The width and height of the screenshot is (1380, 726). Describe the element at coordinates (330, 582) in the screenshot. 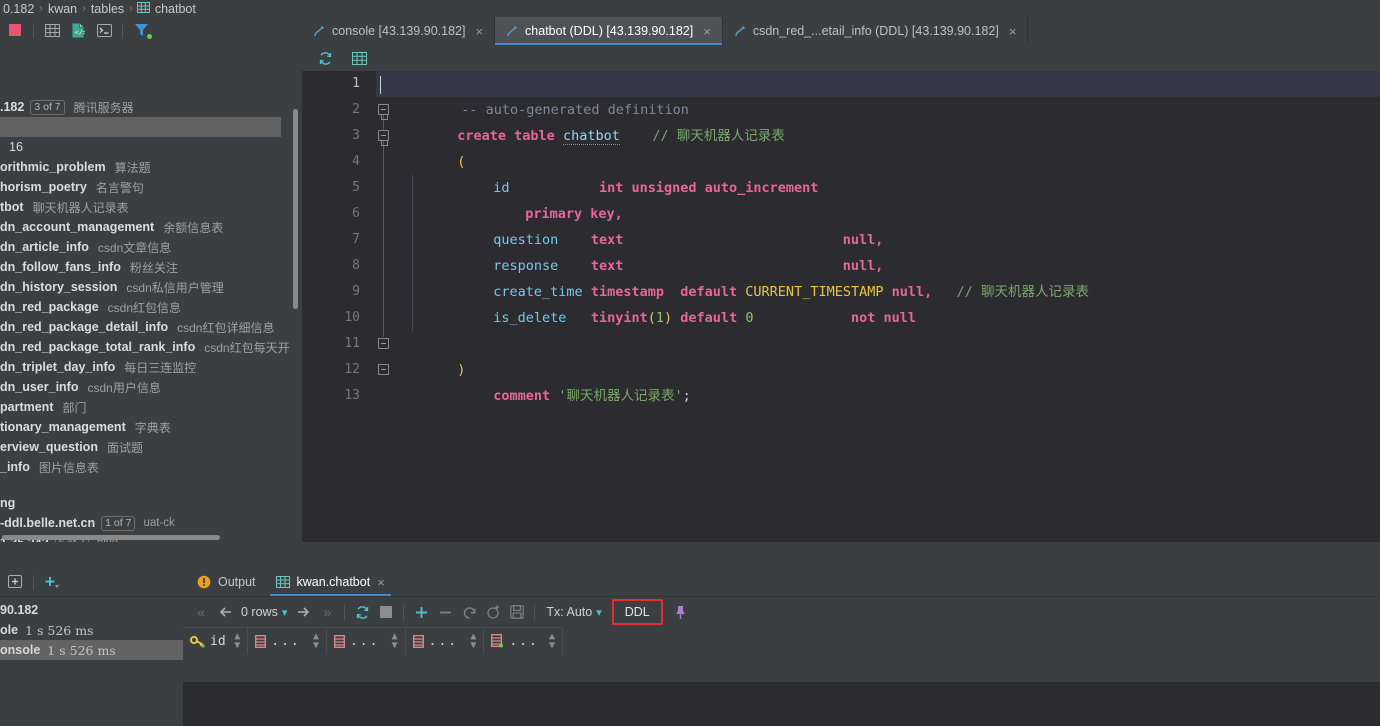

I see `result-tab: kwan.chatbot ×` at that location.